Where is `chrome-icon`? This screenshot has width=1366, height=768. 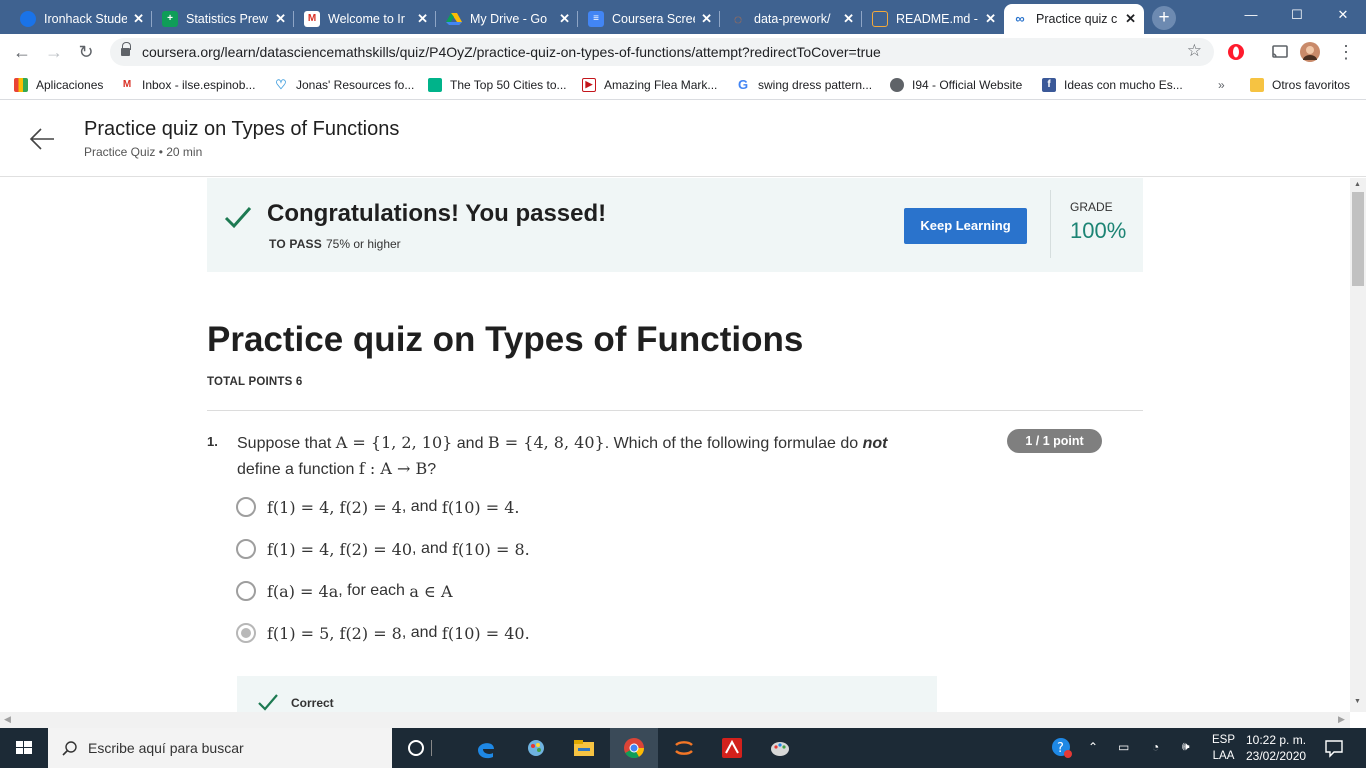 chrome-icon is located at coordinates (634, 748).